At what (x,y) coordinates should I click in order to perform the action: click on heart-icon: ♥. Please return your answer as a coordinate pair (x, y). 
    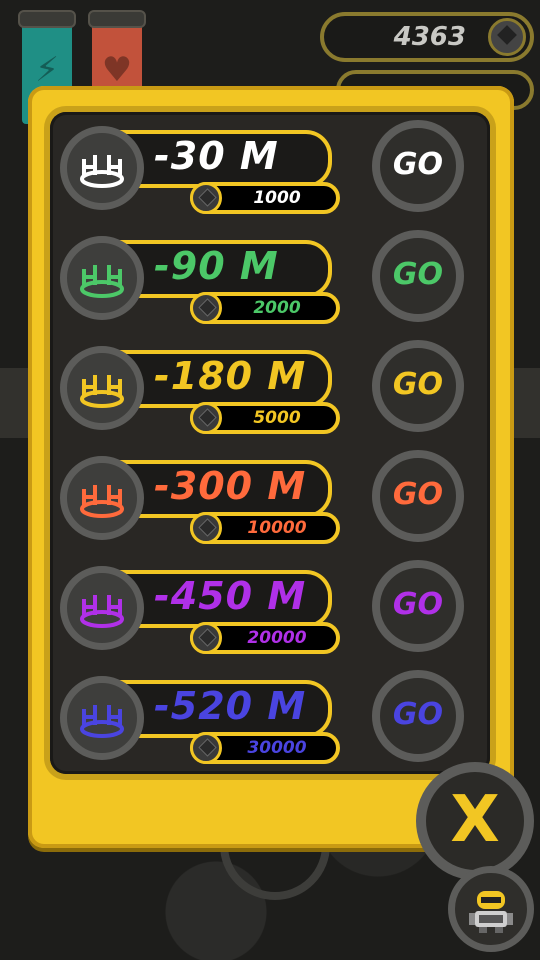
    Looking at the image, I should click on (117, 70).